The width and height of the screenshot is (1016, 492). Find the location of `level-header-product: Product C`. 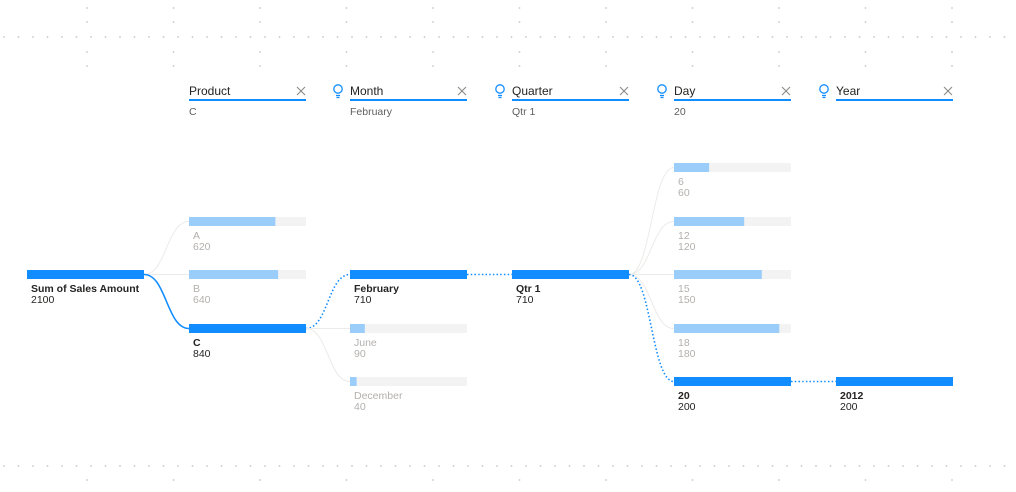

level-header-product: Product C is located at coordinates (247, 101).